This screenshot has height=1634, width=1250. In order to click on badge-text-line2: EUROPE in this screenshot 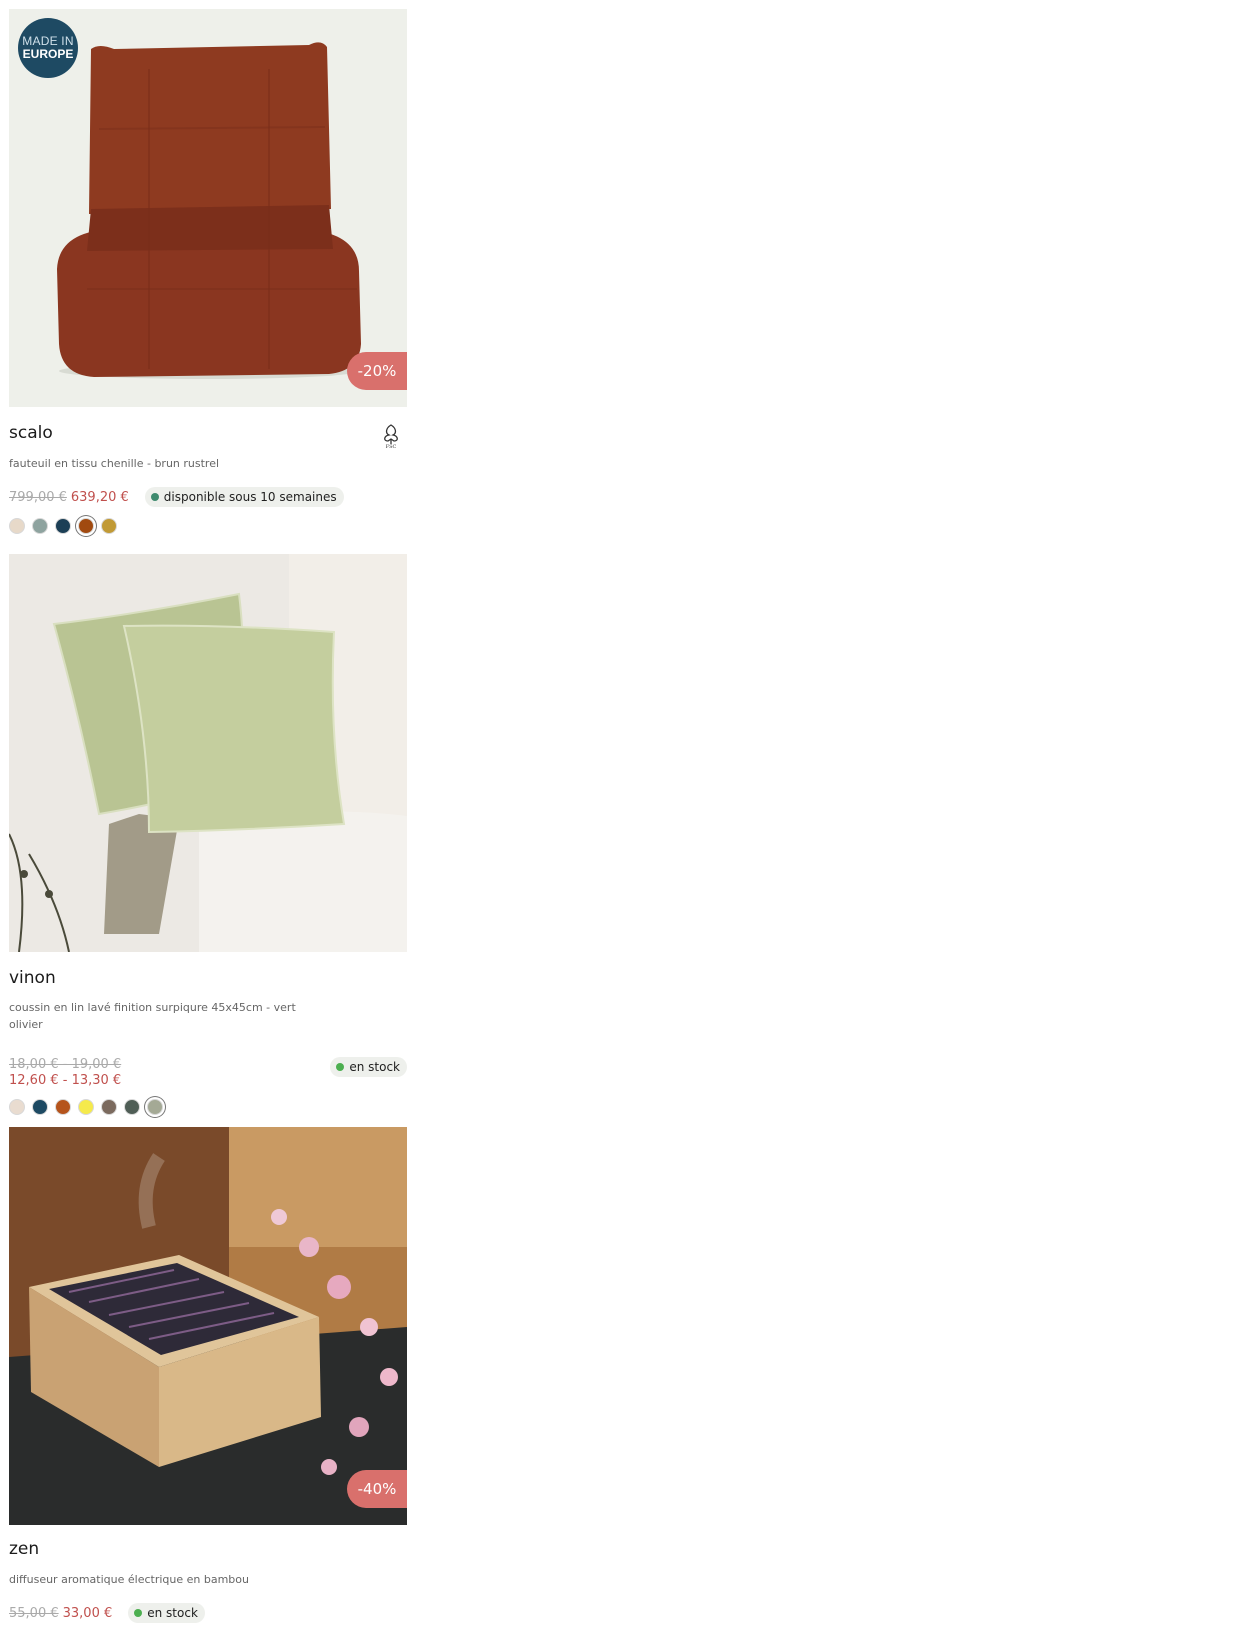, I will do `click(48, 54)`.